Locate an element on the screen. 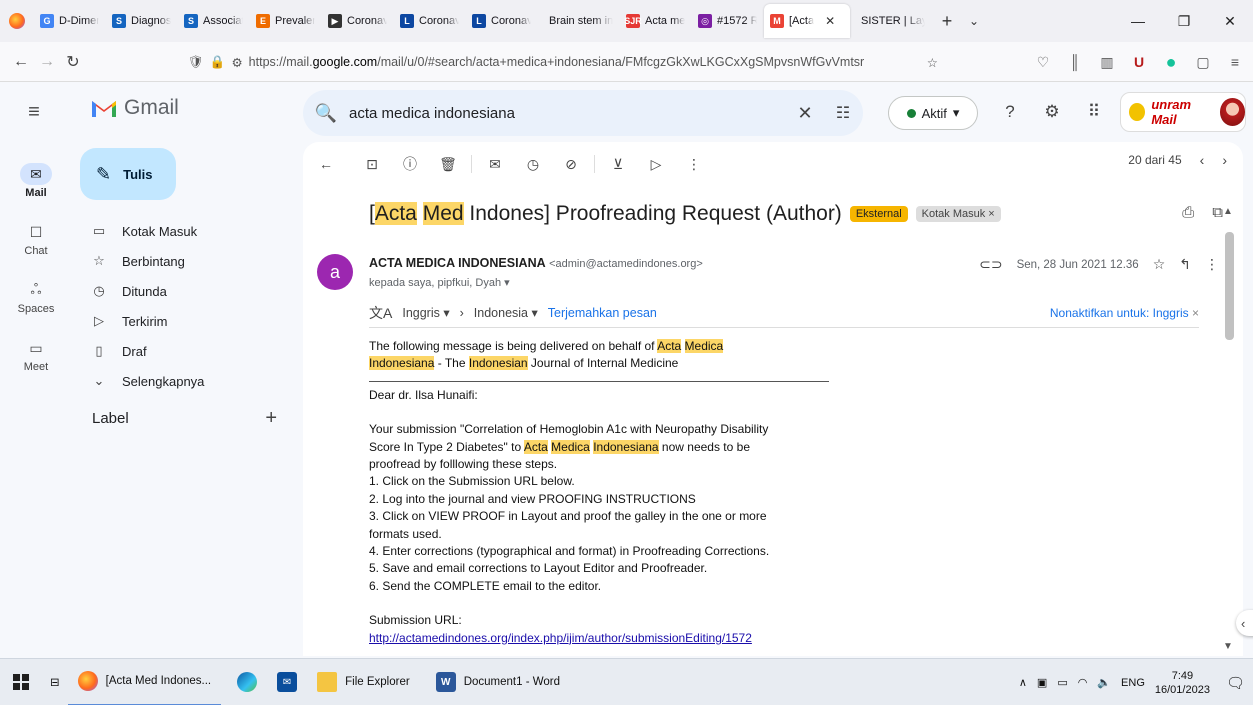 The height and width of the screenshot is (705, 1253). translate-from-select: Inggris ▾ is located at coordinates (425, 312).